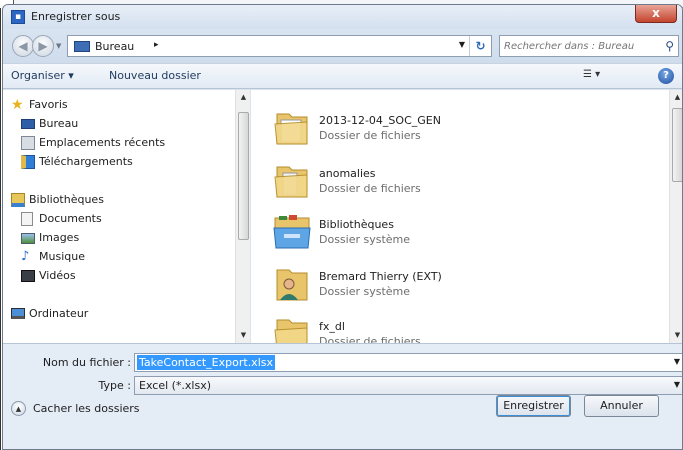 The height and width of the screenshot is (450, 683). I want to click on file-name: 2013-12-04_SOC_GEN, so click(380, 120).